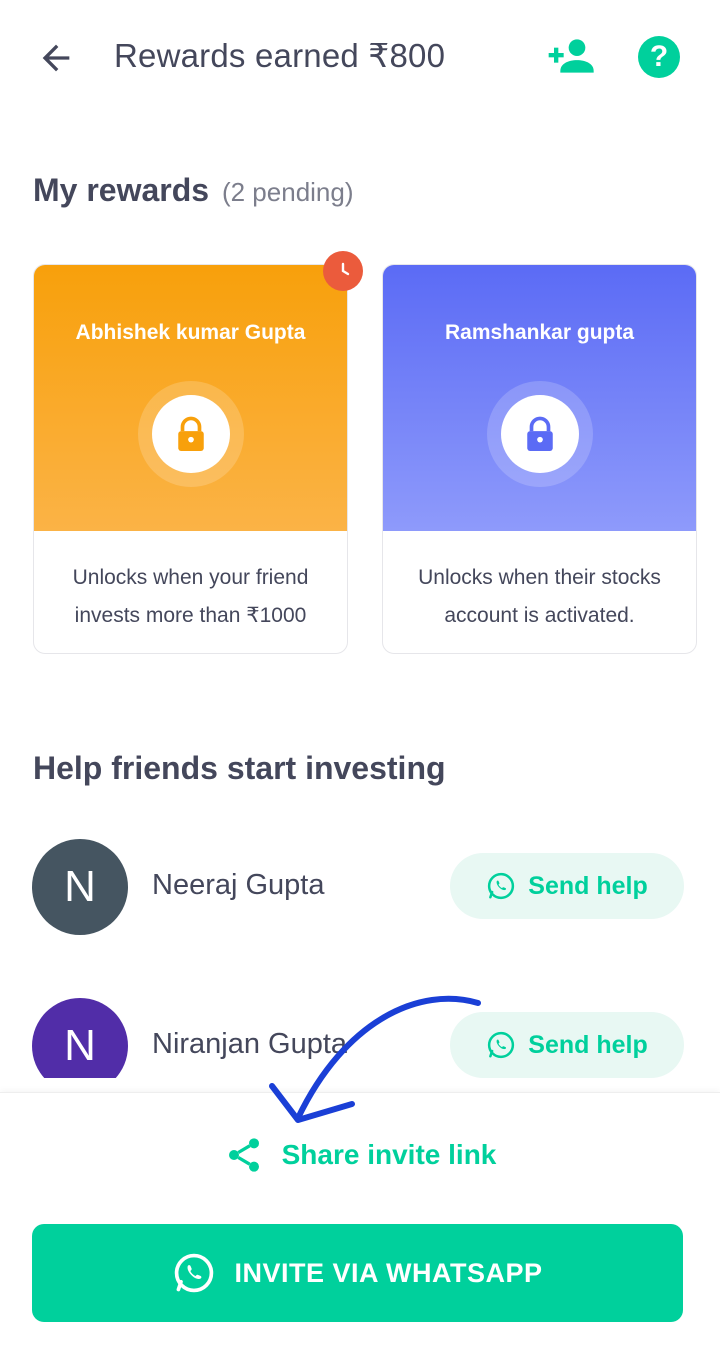 The image size is (720, 1359). Describe the element at coordinates (190, 332) in the screenshot. I see `reward-card-name: Abhishek kumar Gupta` at that location.